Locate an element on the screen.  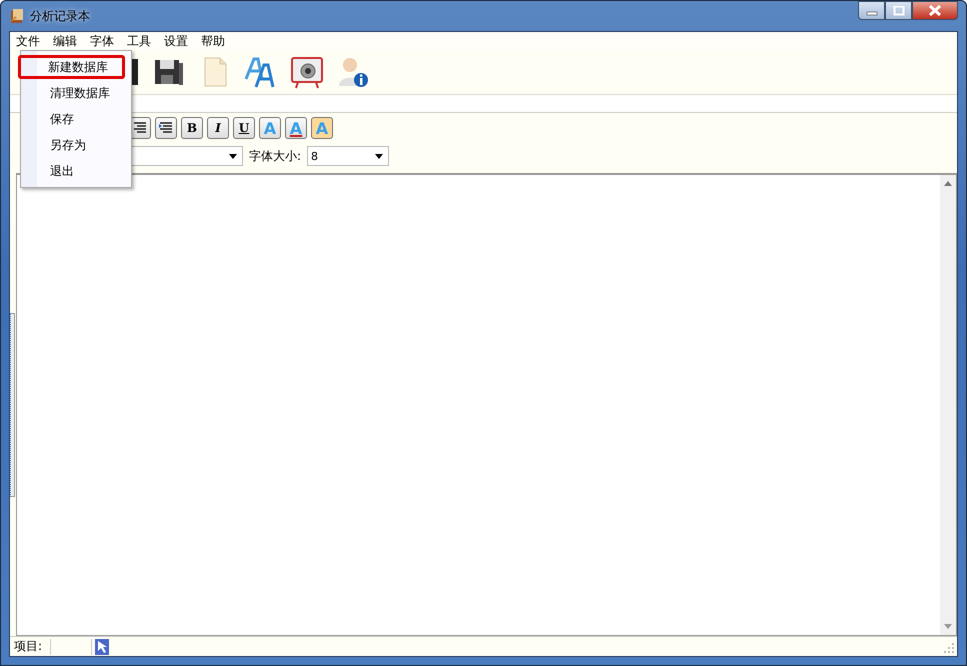
minimize-button is located at coordinates (871, 10).